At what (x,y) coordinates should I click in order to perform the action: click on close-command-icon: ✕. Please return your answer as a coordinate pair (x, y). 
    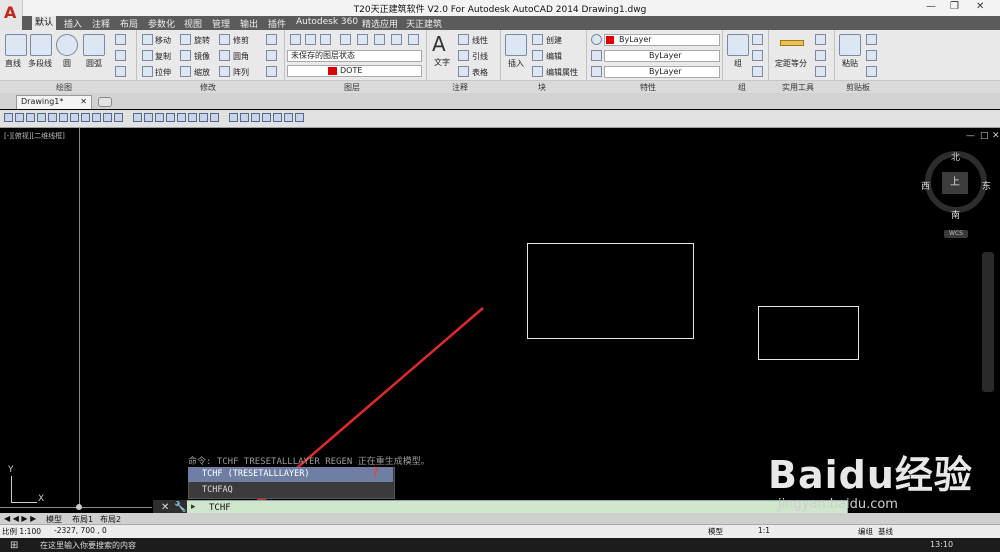
    Looking at the image, I should click on (165, 507).